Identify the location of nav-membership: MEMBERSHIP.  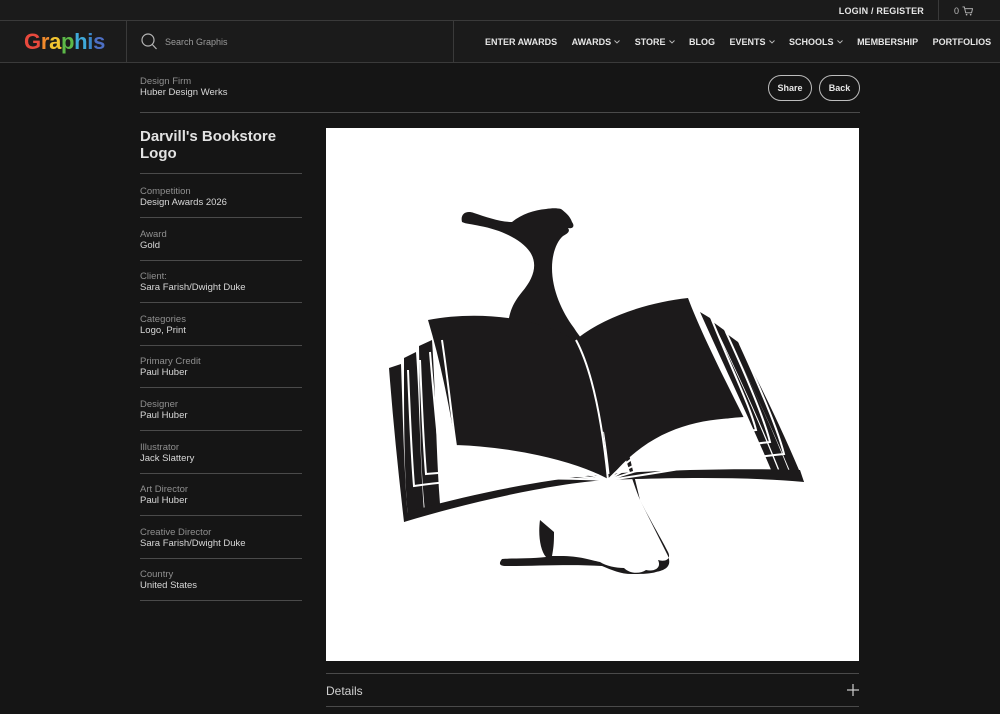
(887, 42).